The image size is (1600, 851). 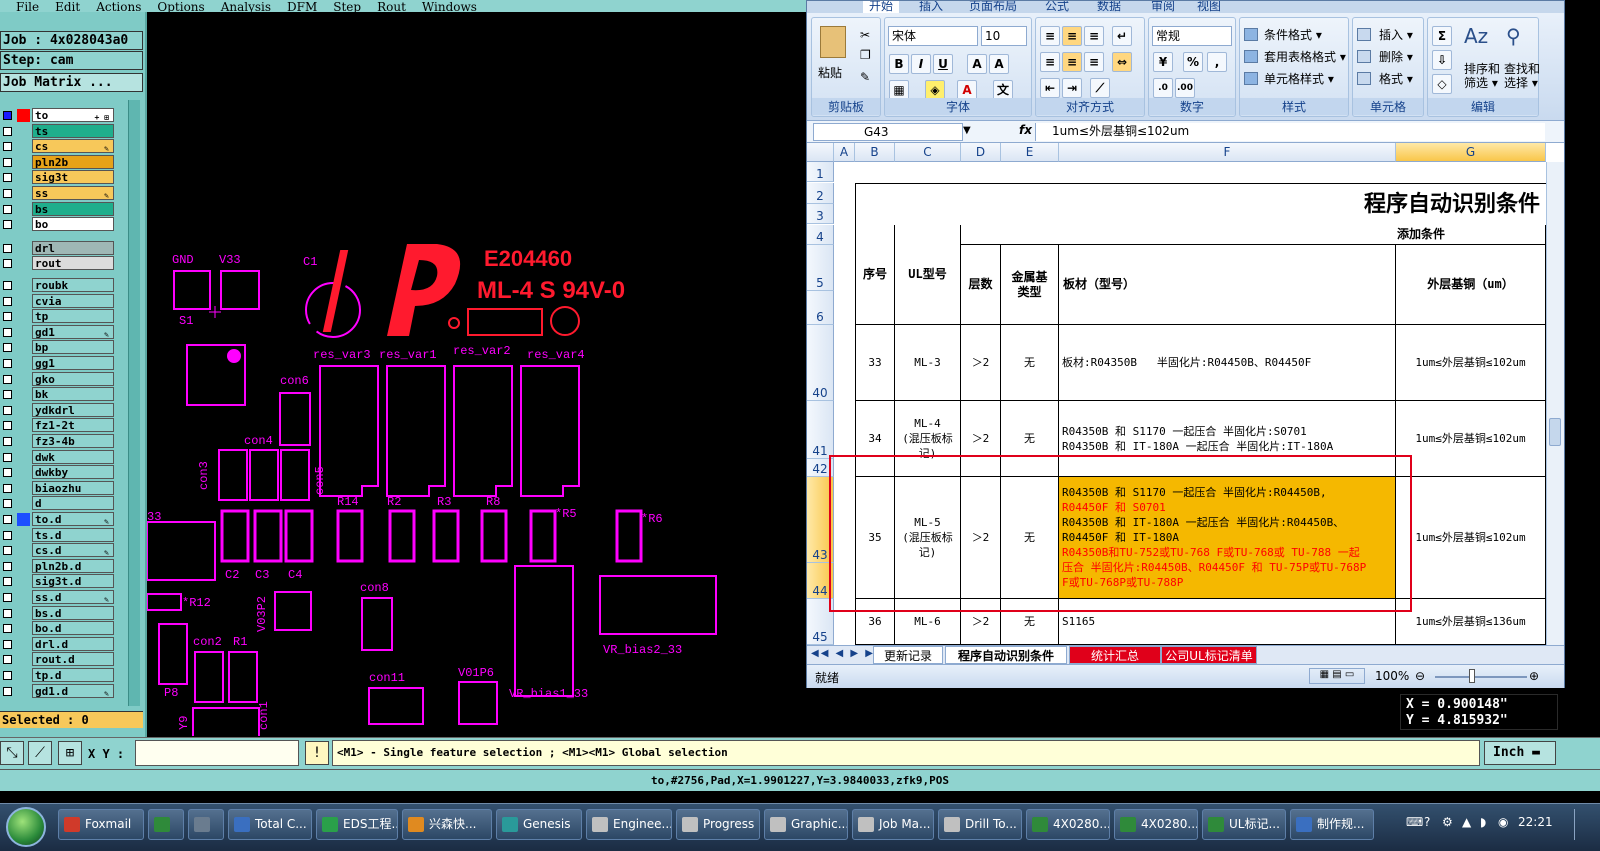 I want to click on layer-name: d, so click(x=73, y=503).